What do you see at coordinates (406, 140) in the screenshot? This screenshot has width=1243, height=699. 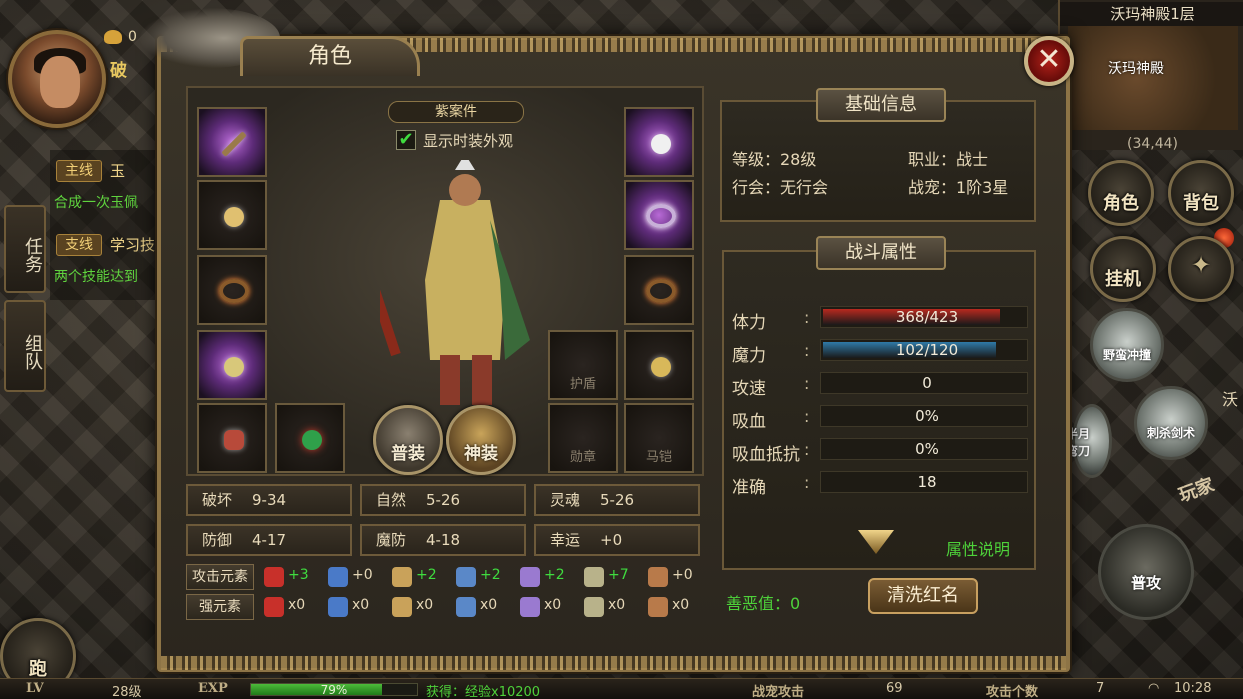 I see `show-fashion-checkbox: ✔` at bounding box center [406, 140].